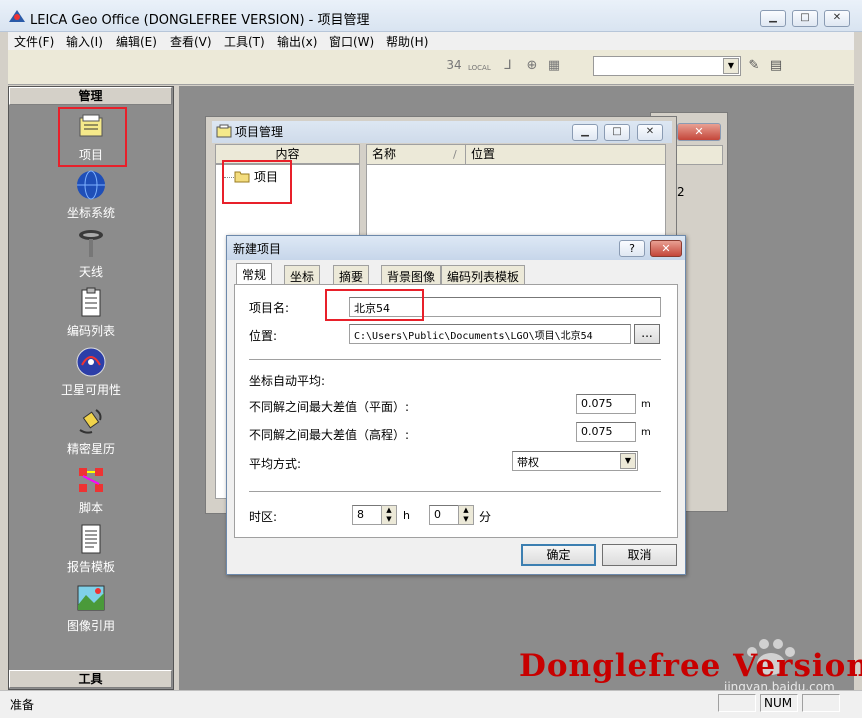 This screenshot has width=862, height=718. Describe the element at coordinates (263, 517) in the screenshot. I see `timezone-label: 时区:` at that location.